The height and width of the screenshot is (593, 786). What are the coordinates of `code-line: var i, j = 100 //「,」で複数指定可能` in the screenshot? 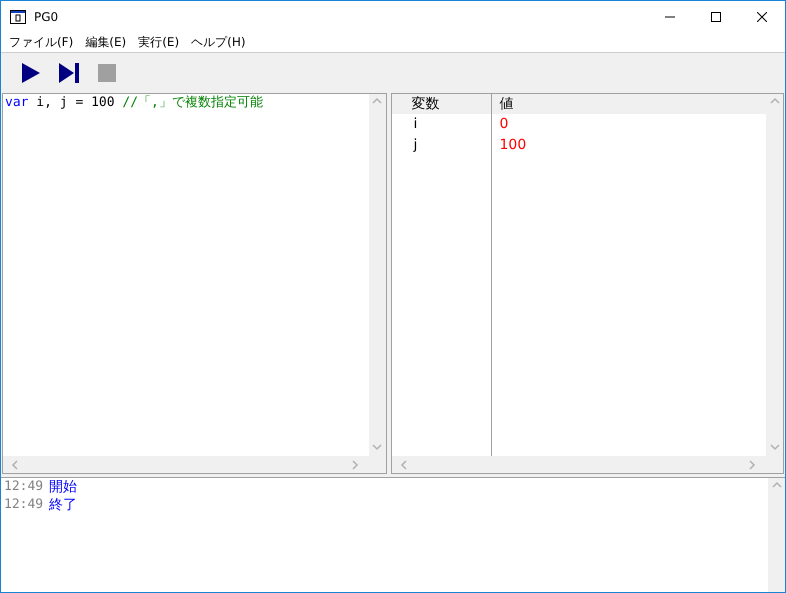 It's located at (134, 103).